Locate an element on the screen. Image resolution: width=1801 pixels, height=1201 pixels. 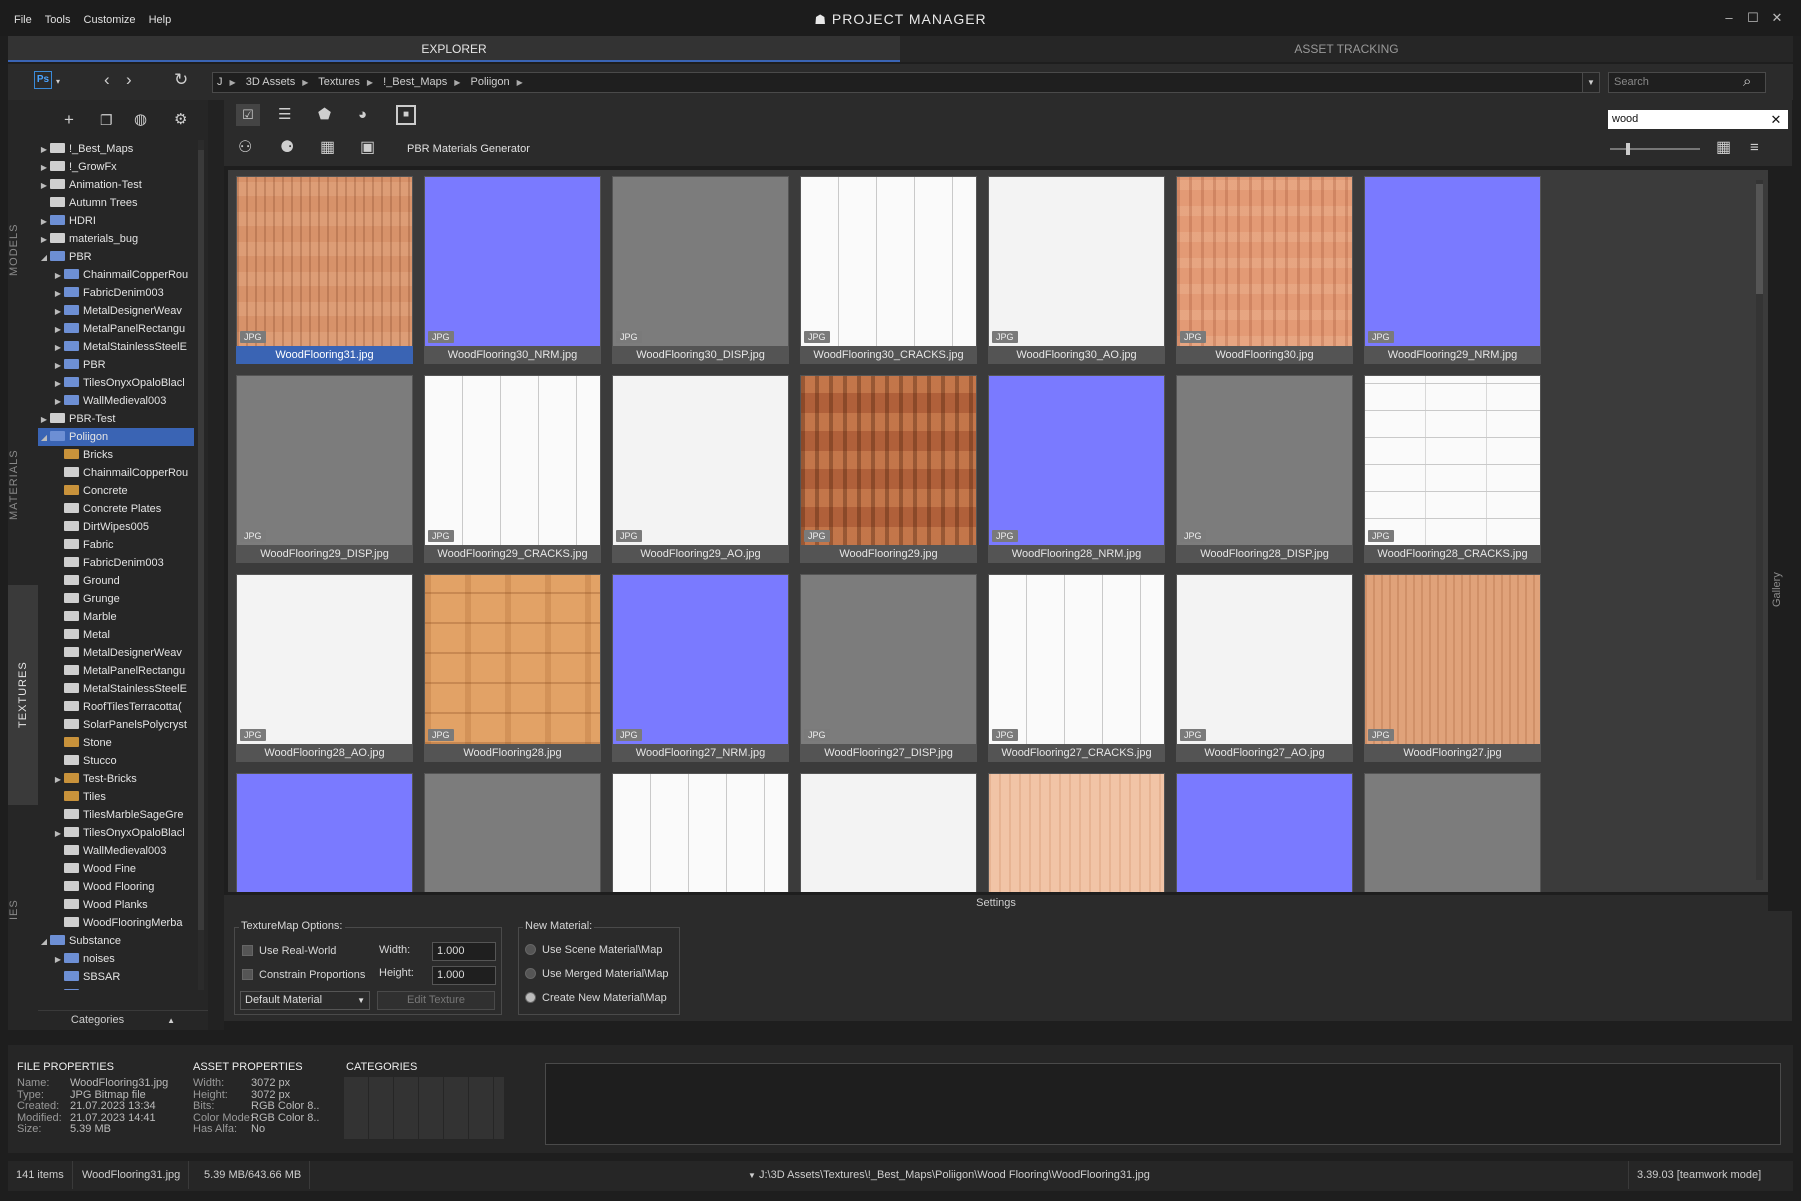
texture-tile: JPG WoodFlooring29_NRM.jpg is located at coordinates (1452, 270).